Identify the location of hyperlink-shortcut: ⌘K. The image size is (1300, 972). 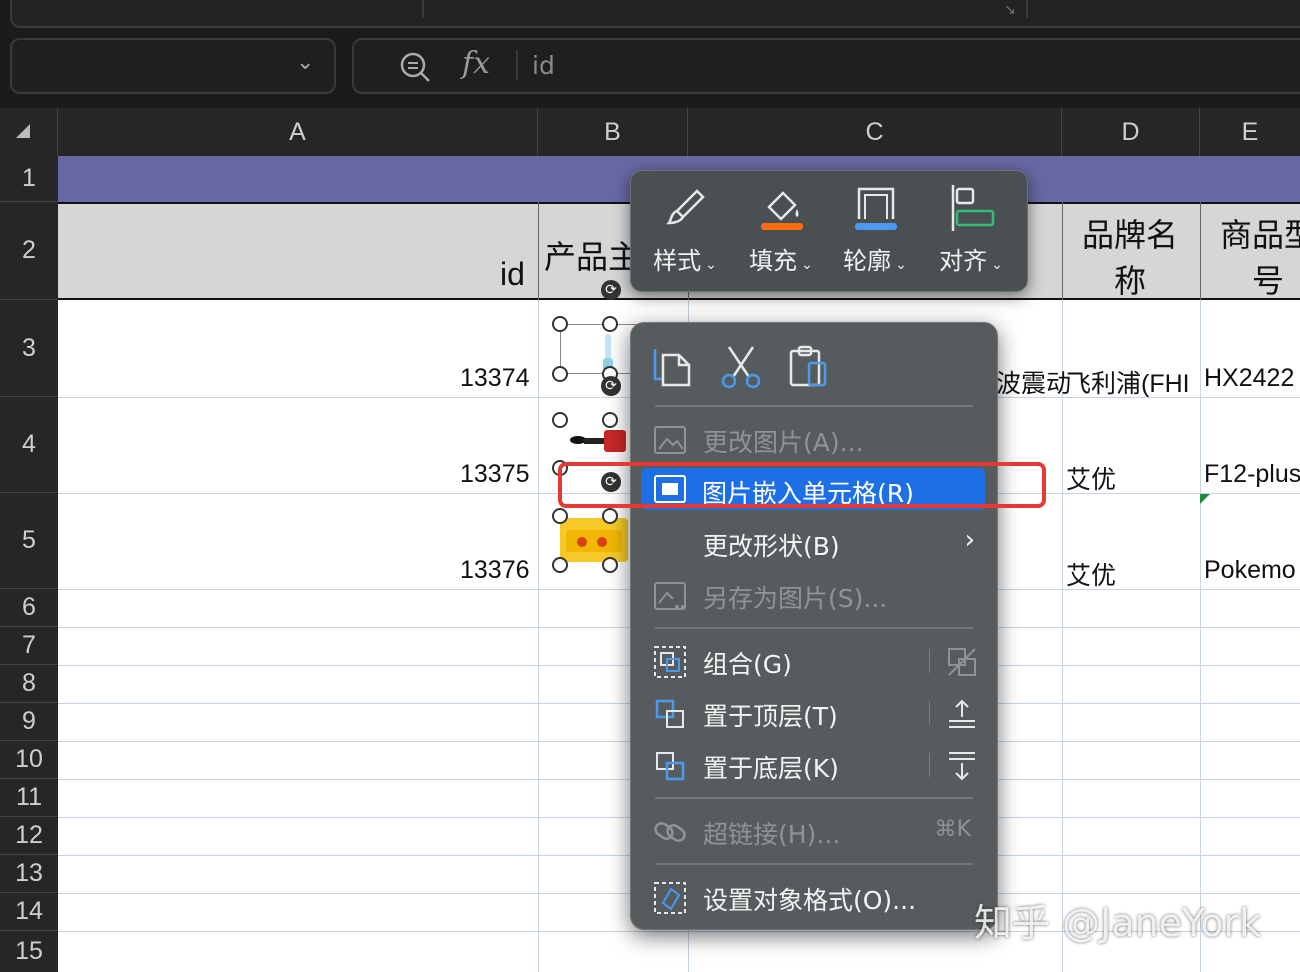
(952, 829).